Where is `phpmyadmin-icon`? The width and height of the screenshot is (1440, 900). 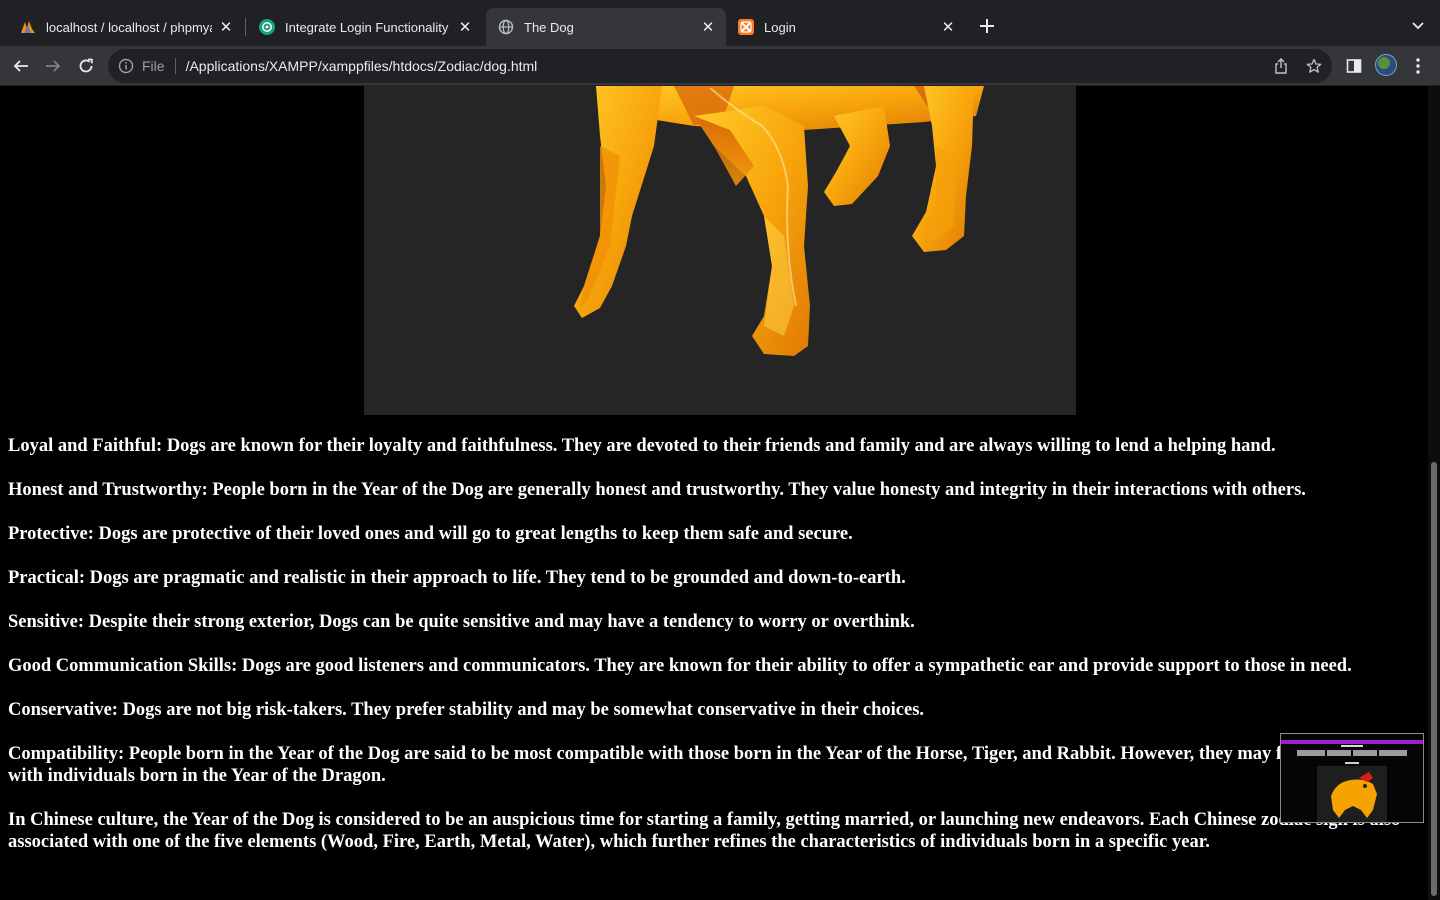 phpmyadmin-icon is located at coordinates (28, 27).